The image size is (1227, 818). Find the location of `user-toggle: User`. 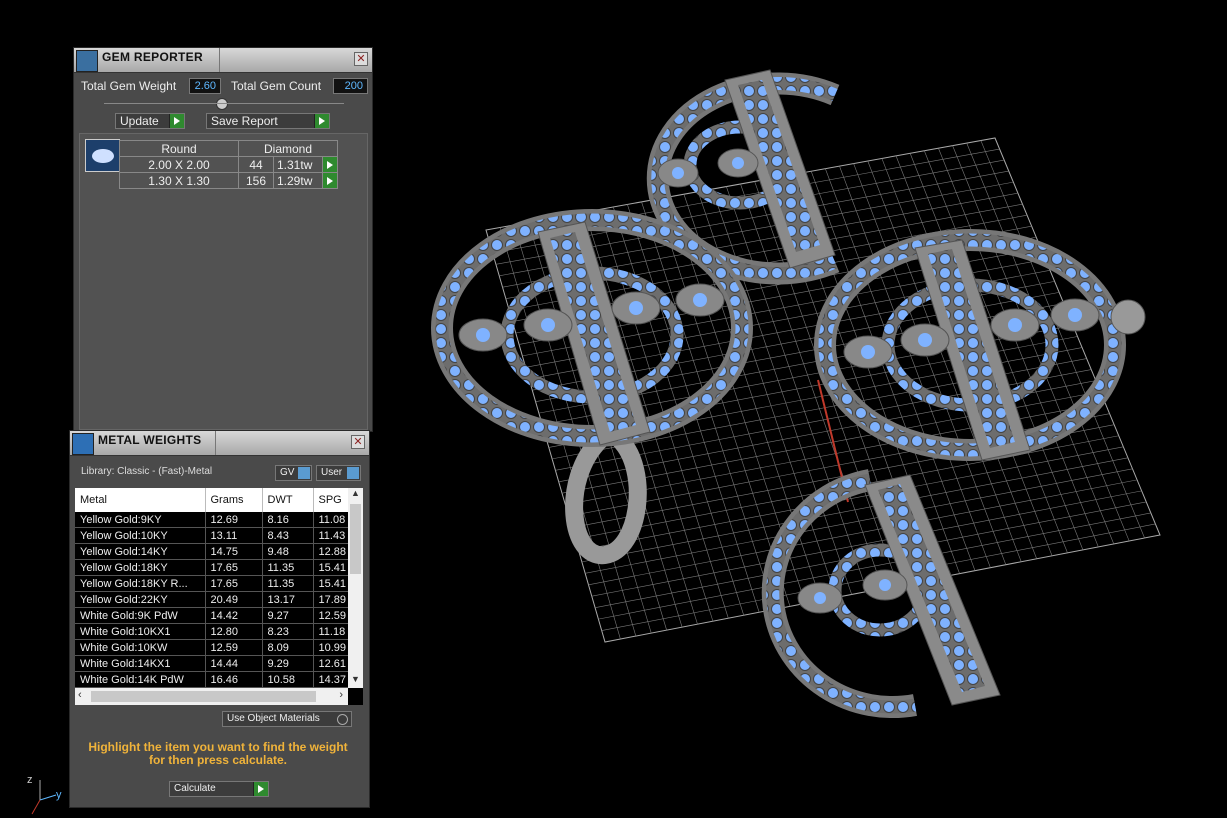

user-toggle: User is located at coordinates (338, 473).